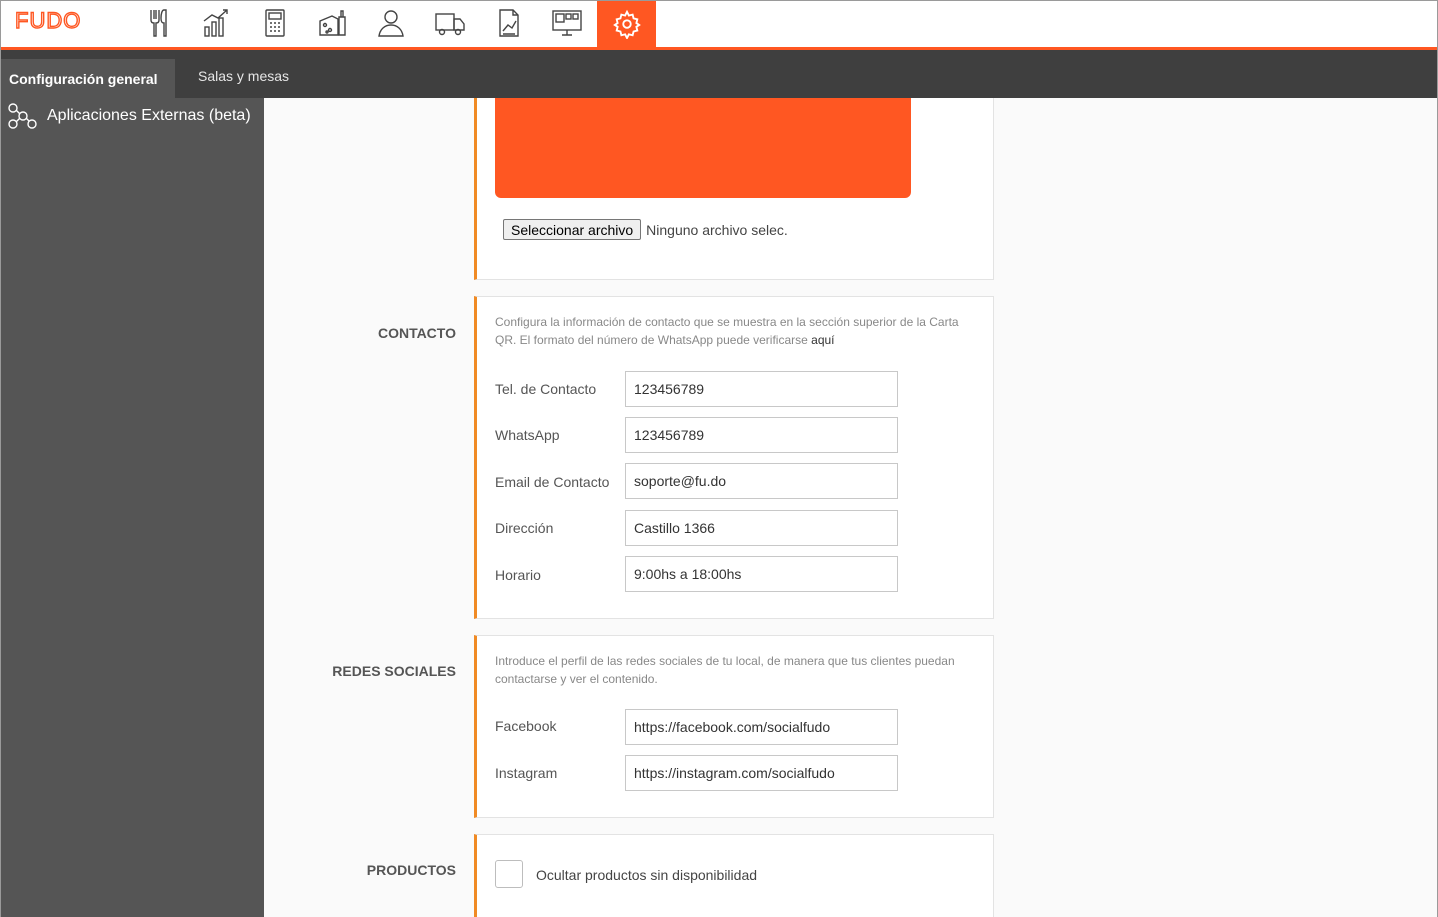 The height and width of the screenshot is (917, 1438). Describe the element at coordinates (719, 25) in the screenshot. I see `top-navigation-bar: FUDO` at that location.